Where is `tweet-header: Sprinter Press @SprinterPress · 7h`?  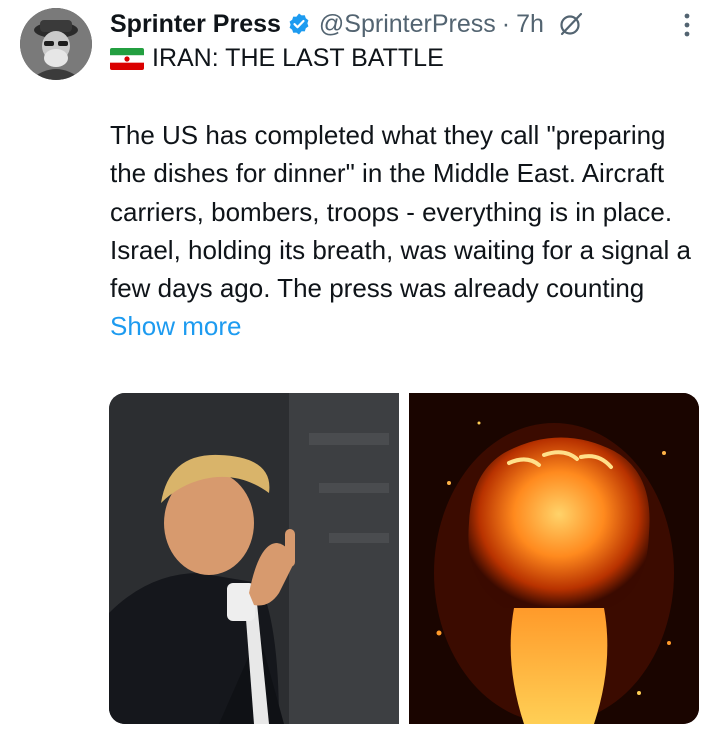
tweet-header: Sprinter Press @SprinterPress · 7h is located at coordinates (405, 24).